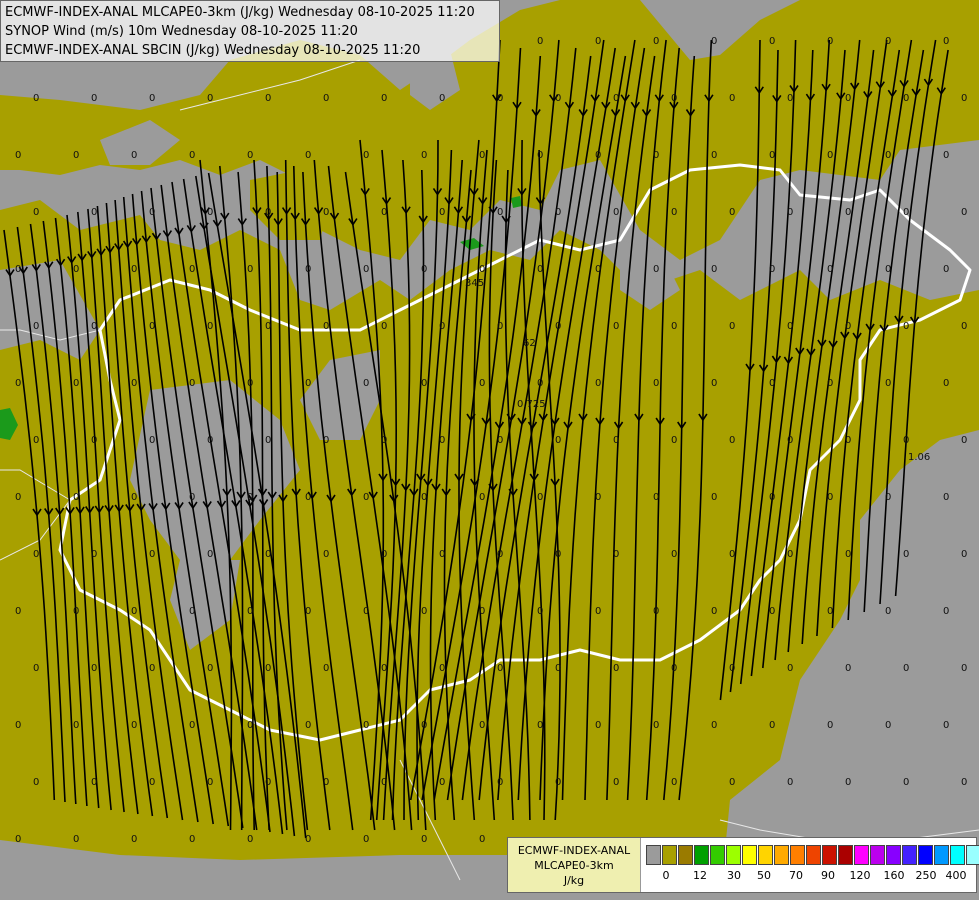 Image resolution: width=979 pixels, height=900 pixels. What do you see at coordinates (796, 875) in the screenshot?
I see `legend-tick-label: 70` at bounding box center [796, 875].